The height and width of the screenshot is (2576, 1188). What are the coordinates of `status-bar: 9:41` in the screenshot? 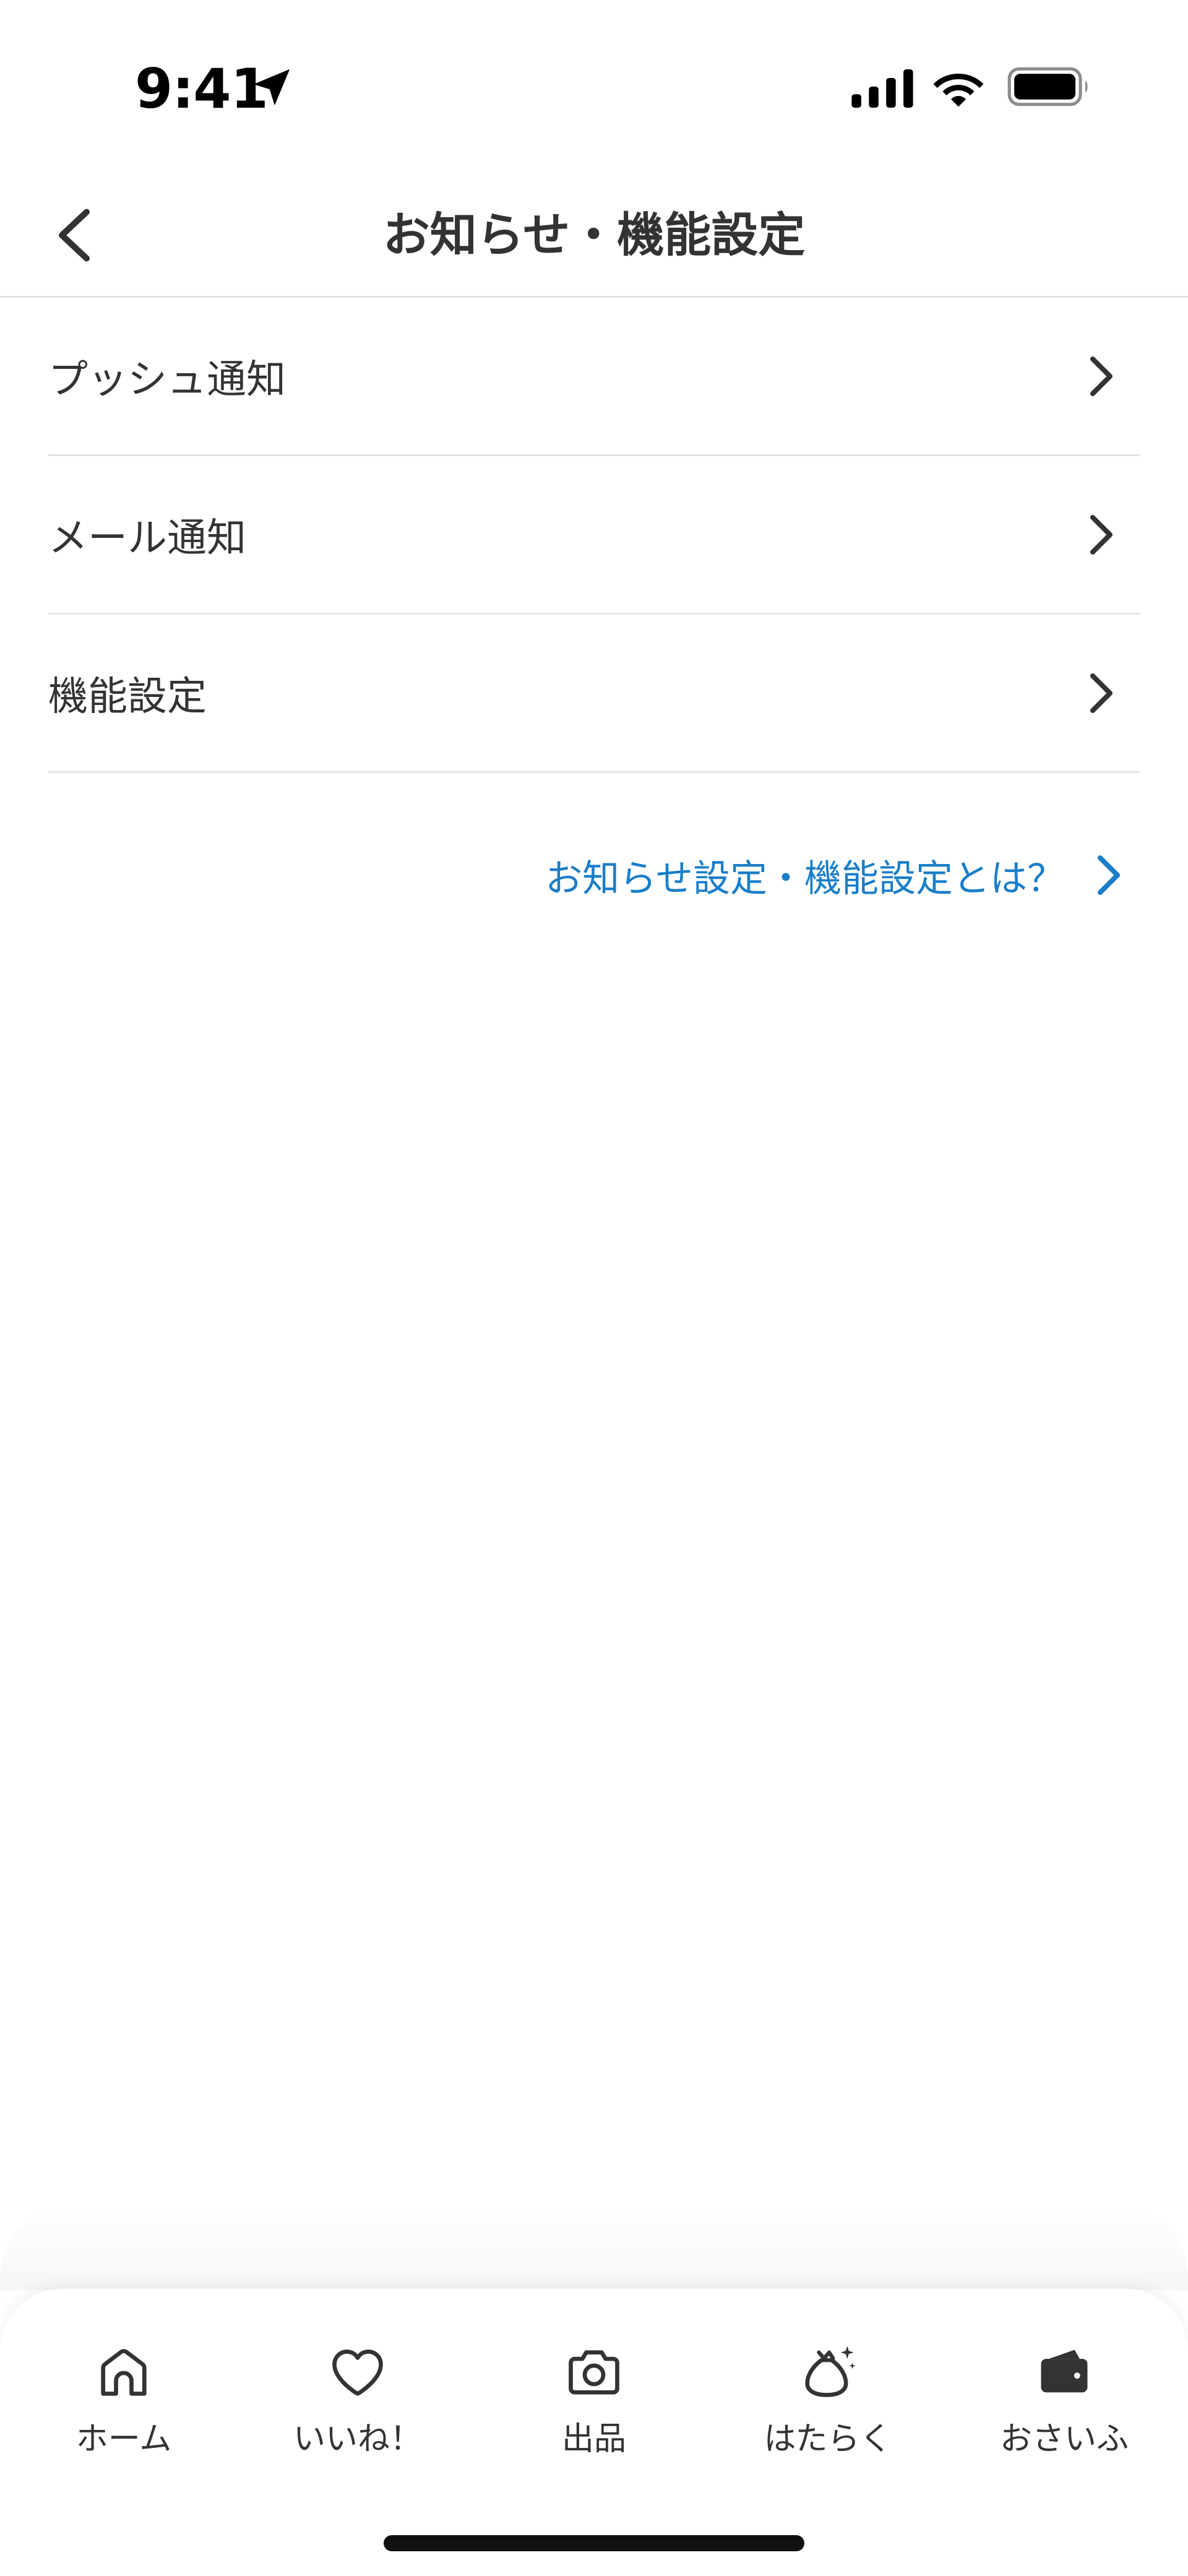 It's located at (594, 86).